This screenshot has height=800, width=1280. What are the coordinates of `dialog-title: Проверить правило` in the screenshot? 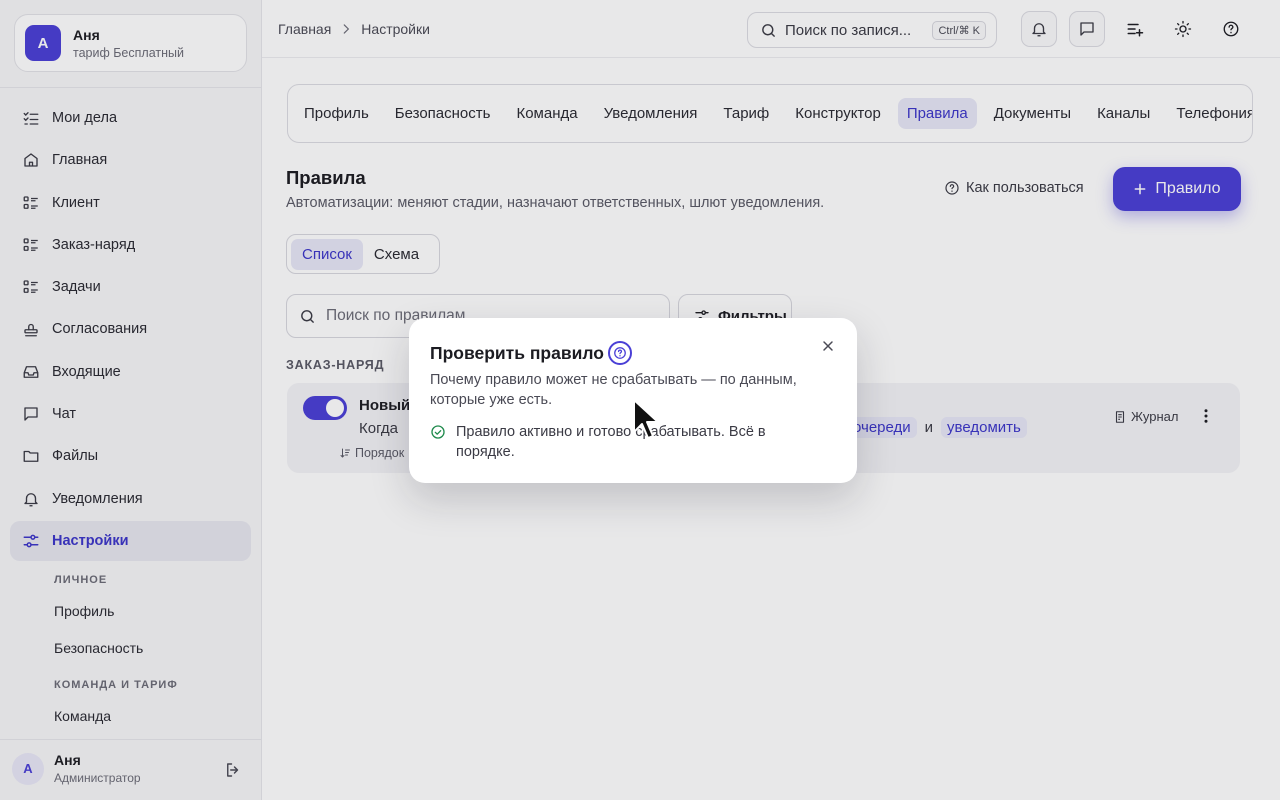 It's located at (531, 353).